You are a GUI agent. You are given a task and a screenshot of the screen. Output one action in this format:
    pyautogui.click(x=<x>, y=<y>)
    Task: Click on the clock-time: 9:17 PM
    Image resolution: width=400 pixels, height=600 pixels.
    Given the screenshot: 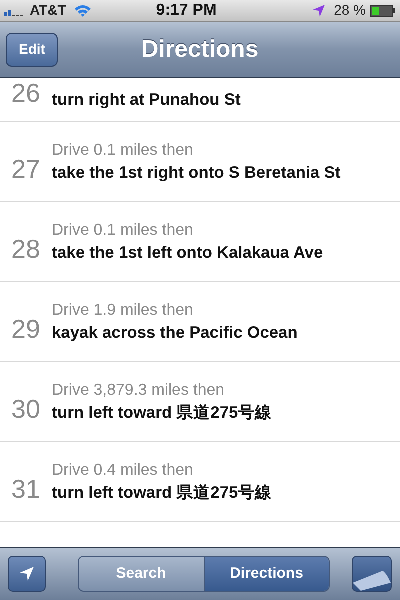 What is the action you would take?
    pyautogui.click(x=186, y=10)
    